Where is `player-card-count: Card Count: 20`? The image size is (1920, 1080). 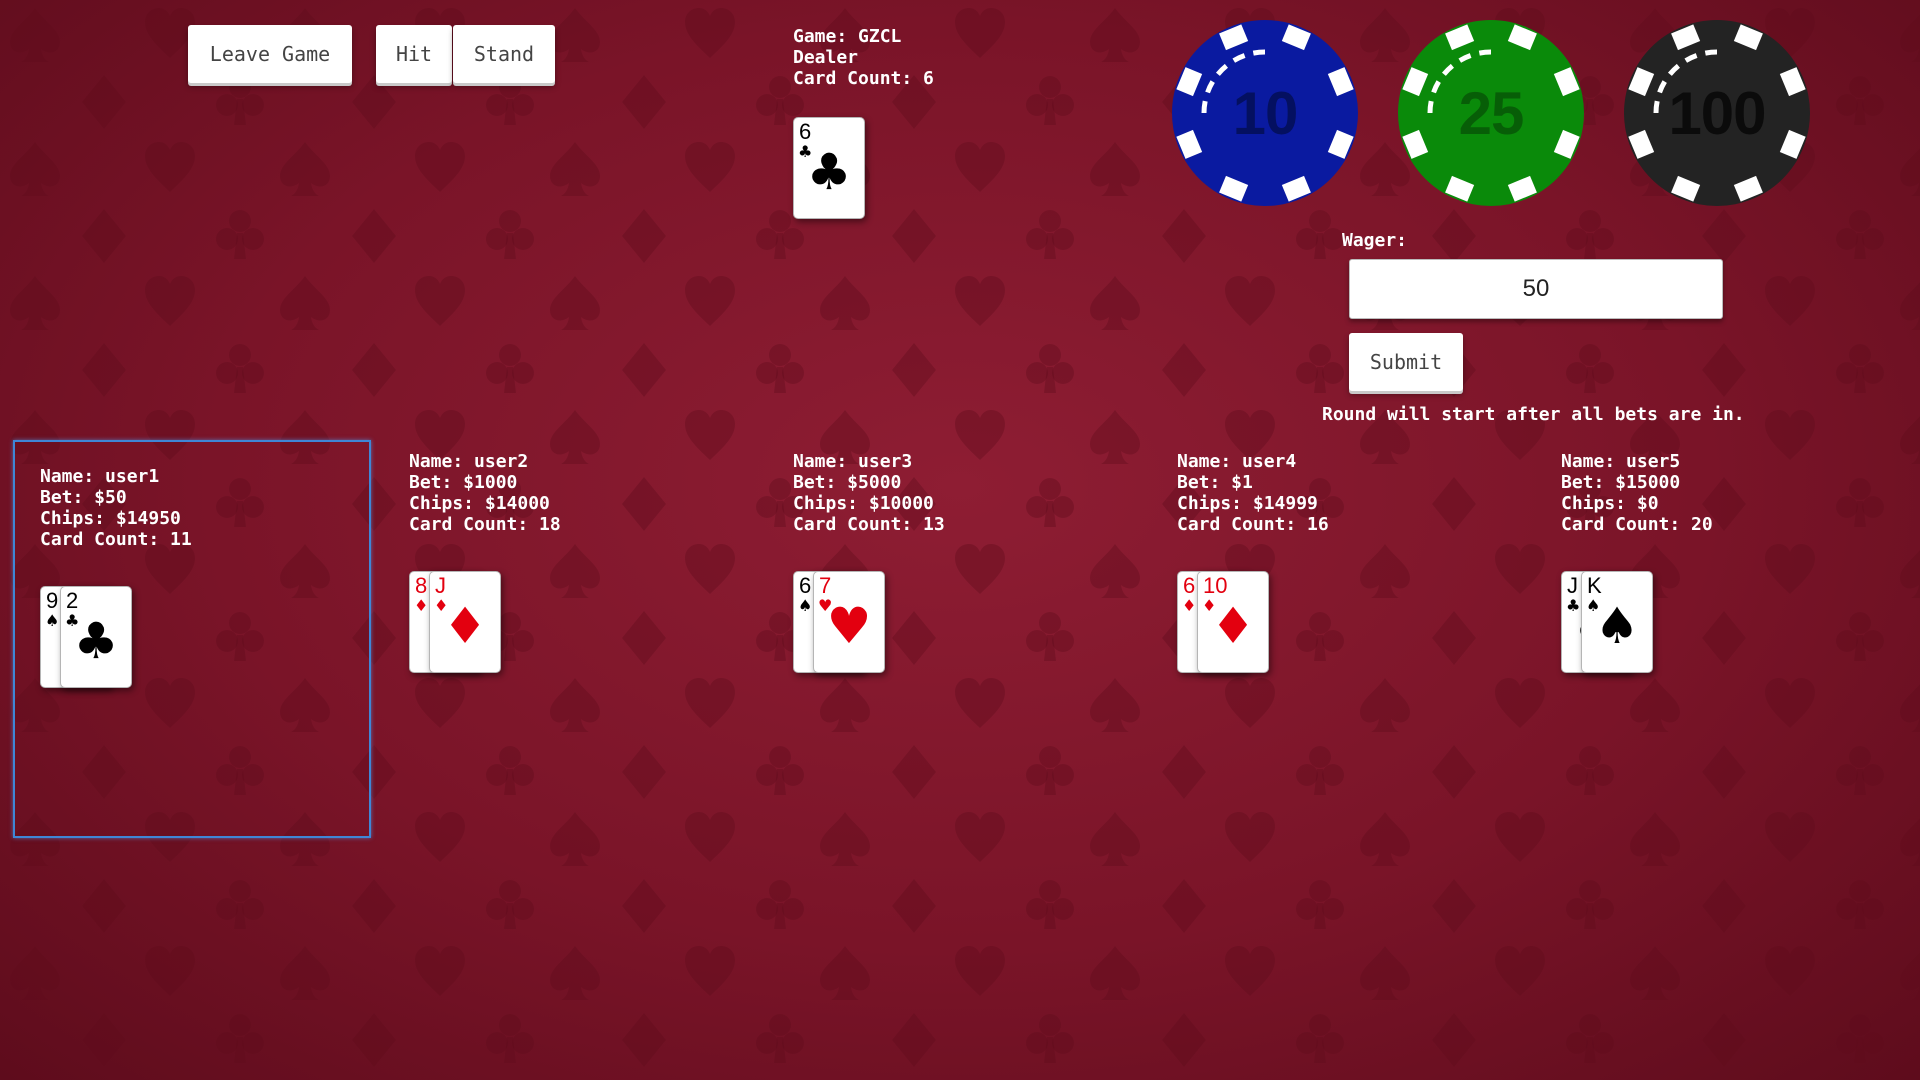
player-card-count: Card Count: 20 is located at coordinates (1637, 524).